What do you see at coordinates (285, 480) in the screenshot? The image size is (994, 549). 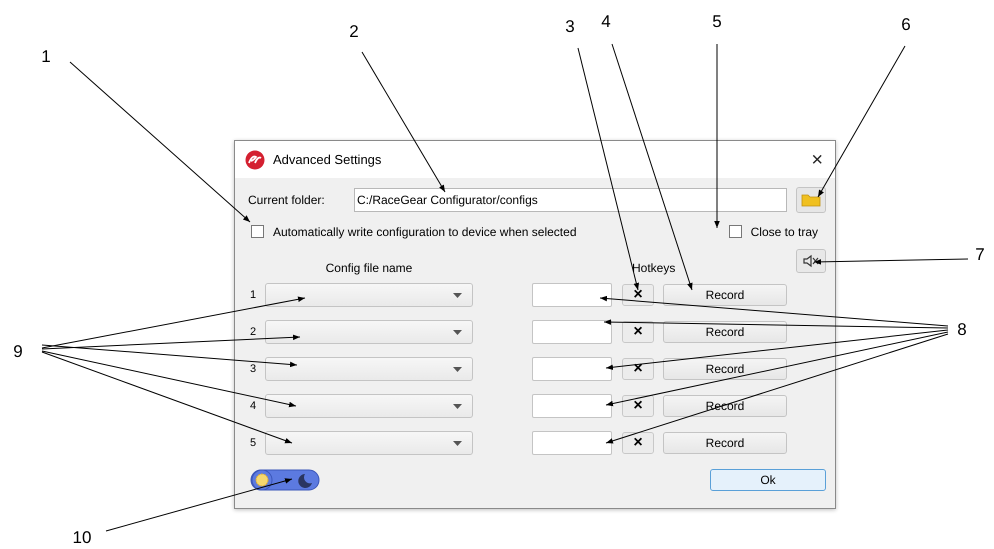 I see `theme-toggle` at bounding box center [285, 480].